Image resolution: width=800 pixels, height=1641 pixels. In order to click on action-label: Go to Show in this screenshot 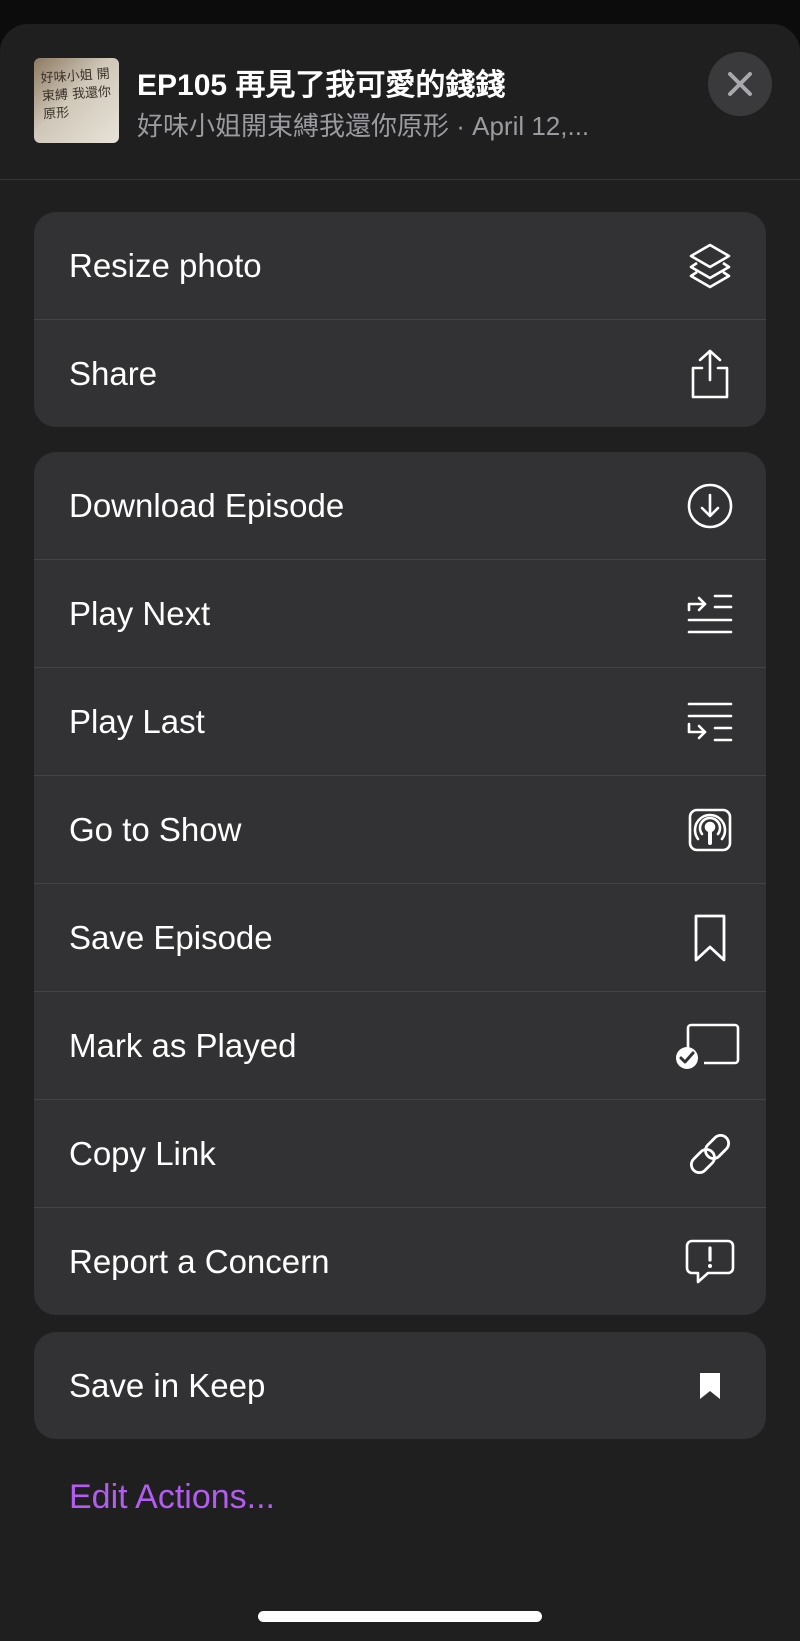, I will do `click(155, 829)`.